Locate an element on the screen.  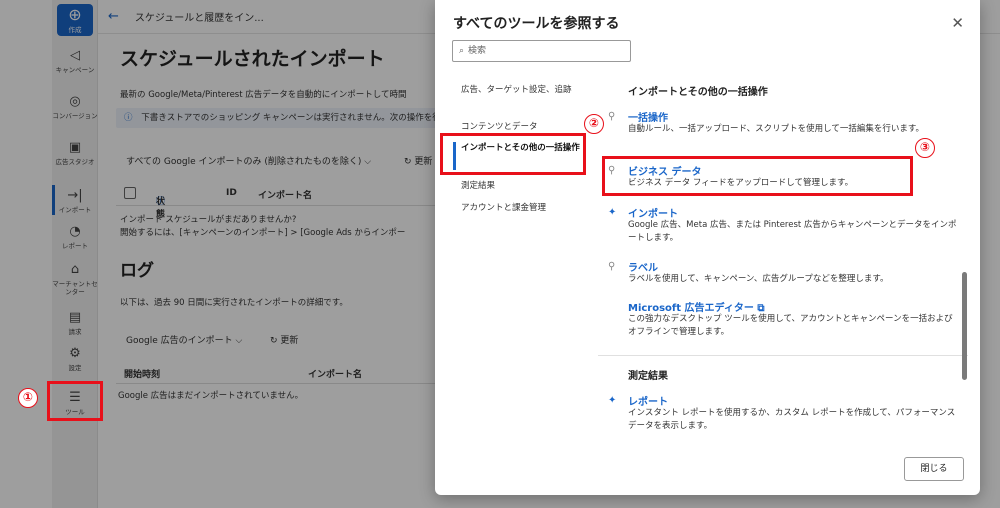
annotation-number-1: ① is located at coordinates (28, 398).